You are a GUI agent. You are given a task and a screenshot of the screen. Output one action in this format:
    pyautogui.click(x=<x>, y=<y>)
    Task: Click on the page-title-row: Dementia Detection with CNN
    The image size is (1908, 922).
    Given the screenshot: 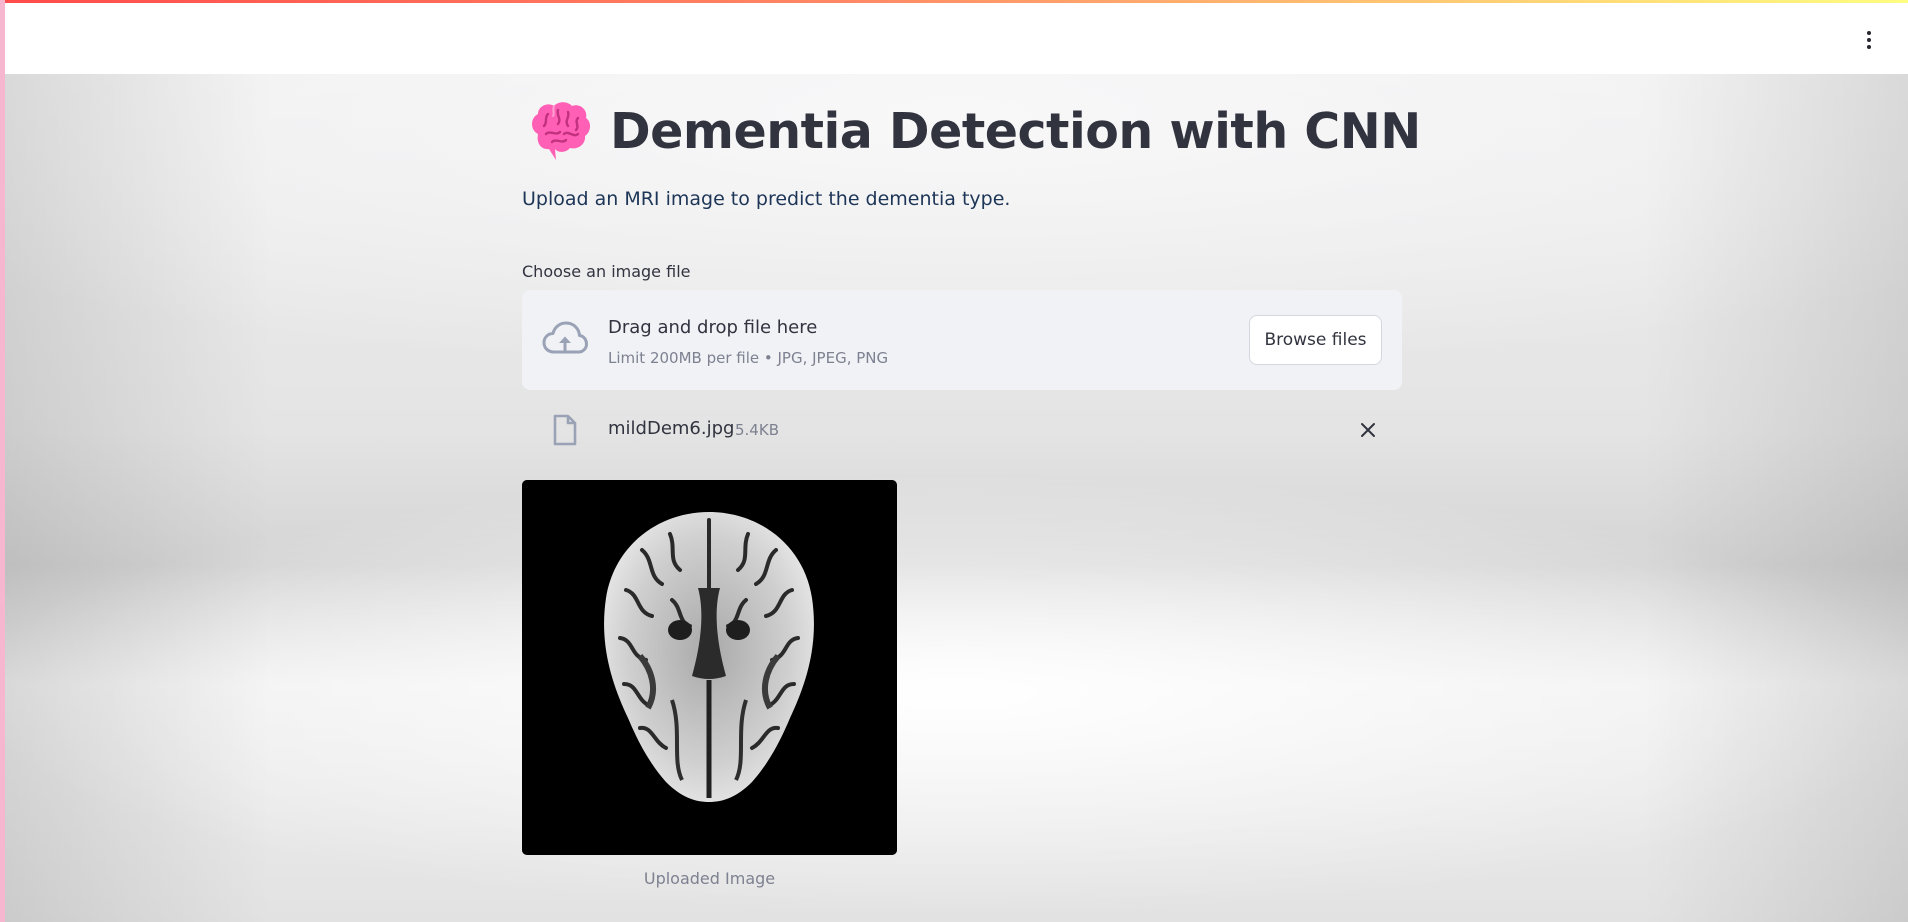 What is the action you would take?
    pyautogui.click(x=971, y=131)
    